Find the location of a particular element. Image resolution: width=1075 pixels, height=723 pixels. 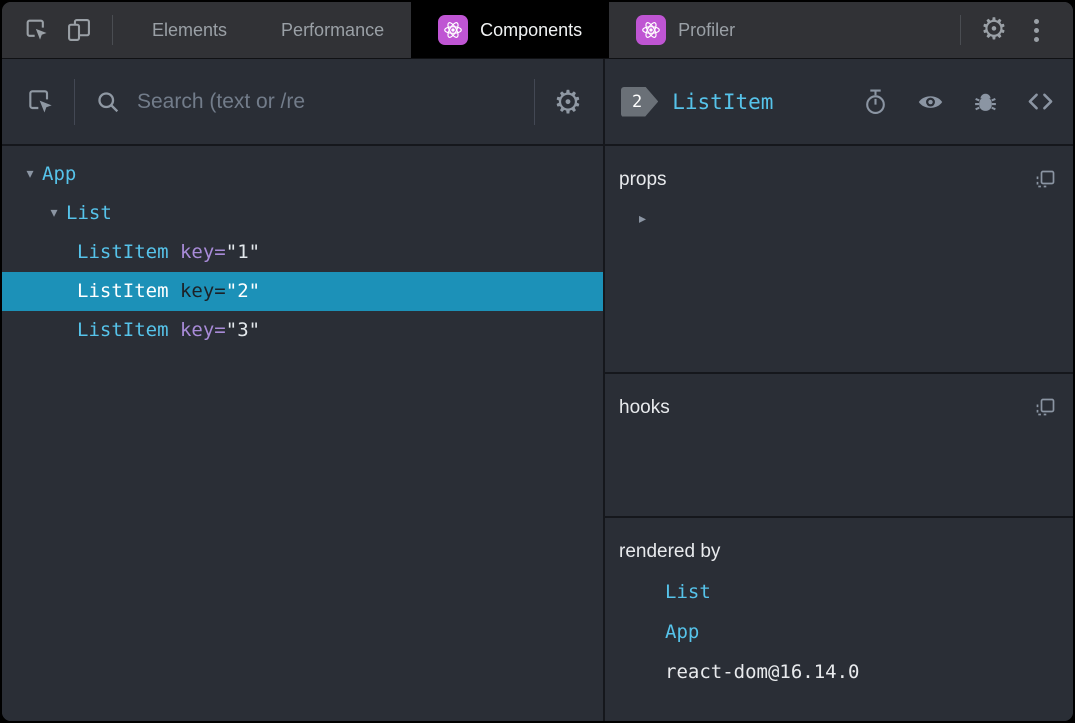

tab-performance: Performance is located at coordinates (332, 30).